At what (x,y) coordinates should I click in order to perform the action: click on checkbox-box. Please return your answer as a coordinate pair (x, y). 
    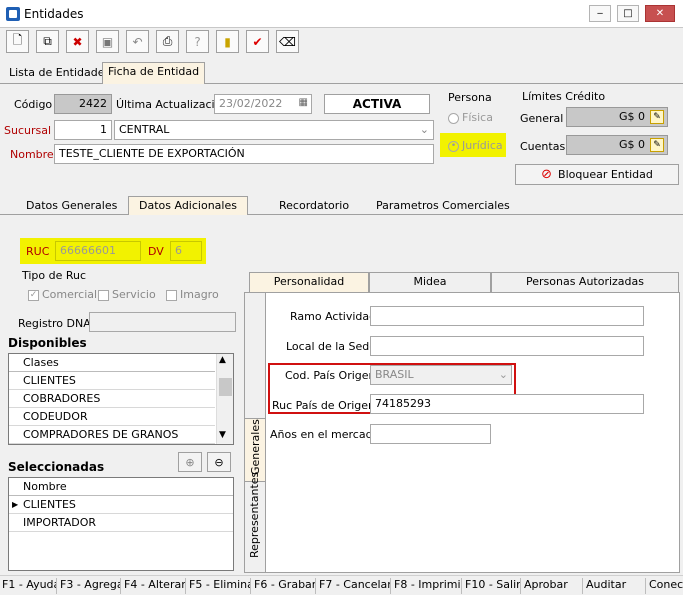
    Looking at the image, I should click on (103, 295).